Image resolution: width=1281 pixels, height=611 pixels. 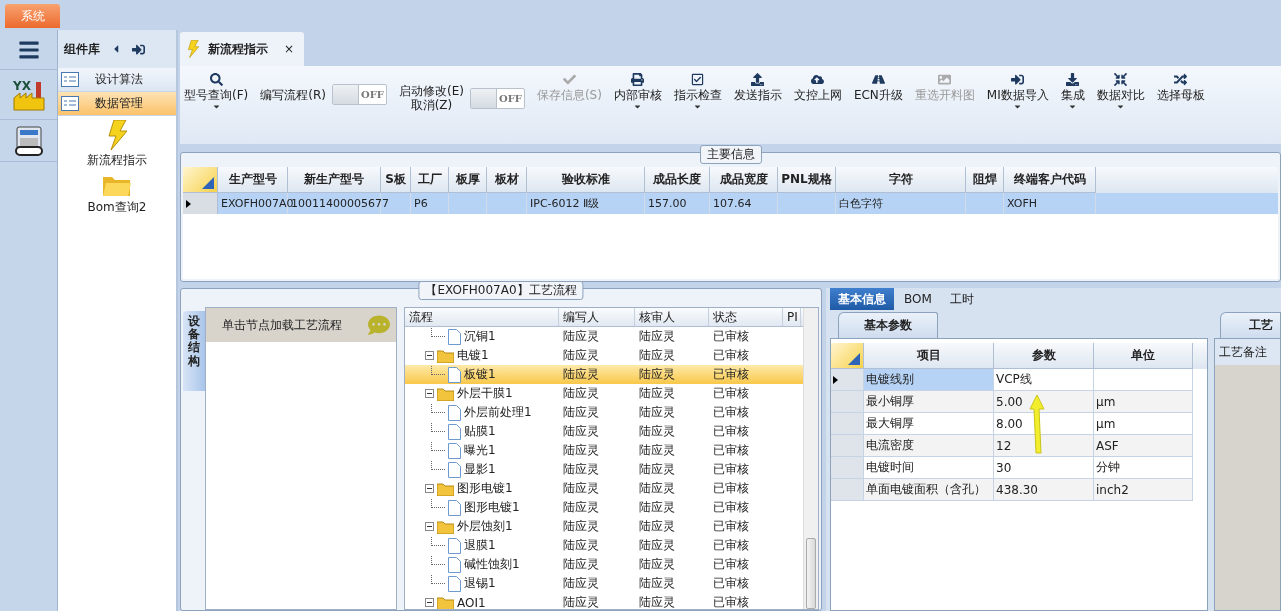 I want to click on tree-row: 沉铜1 陆应灵 陆应灵 已审核, so click(x=604, y=336).